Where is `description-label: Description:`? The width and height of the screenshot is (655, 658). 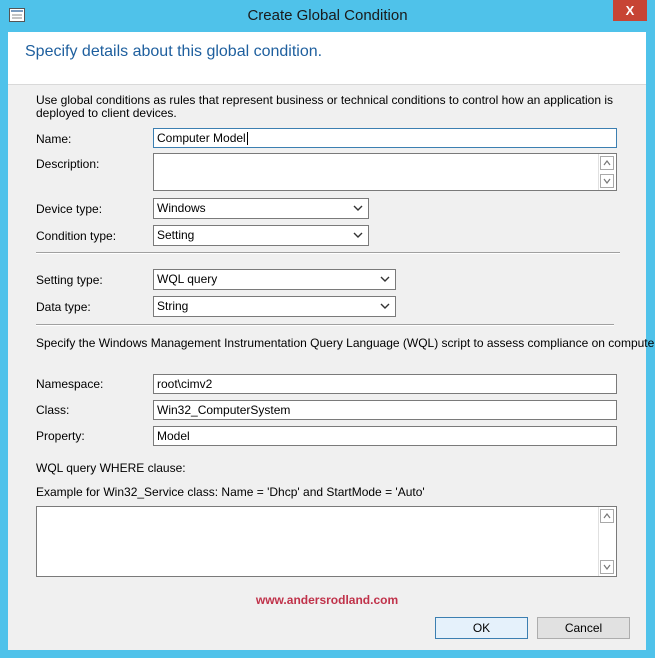
description-label: Description: is located at coordinates (68, 164).